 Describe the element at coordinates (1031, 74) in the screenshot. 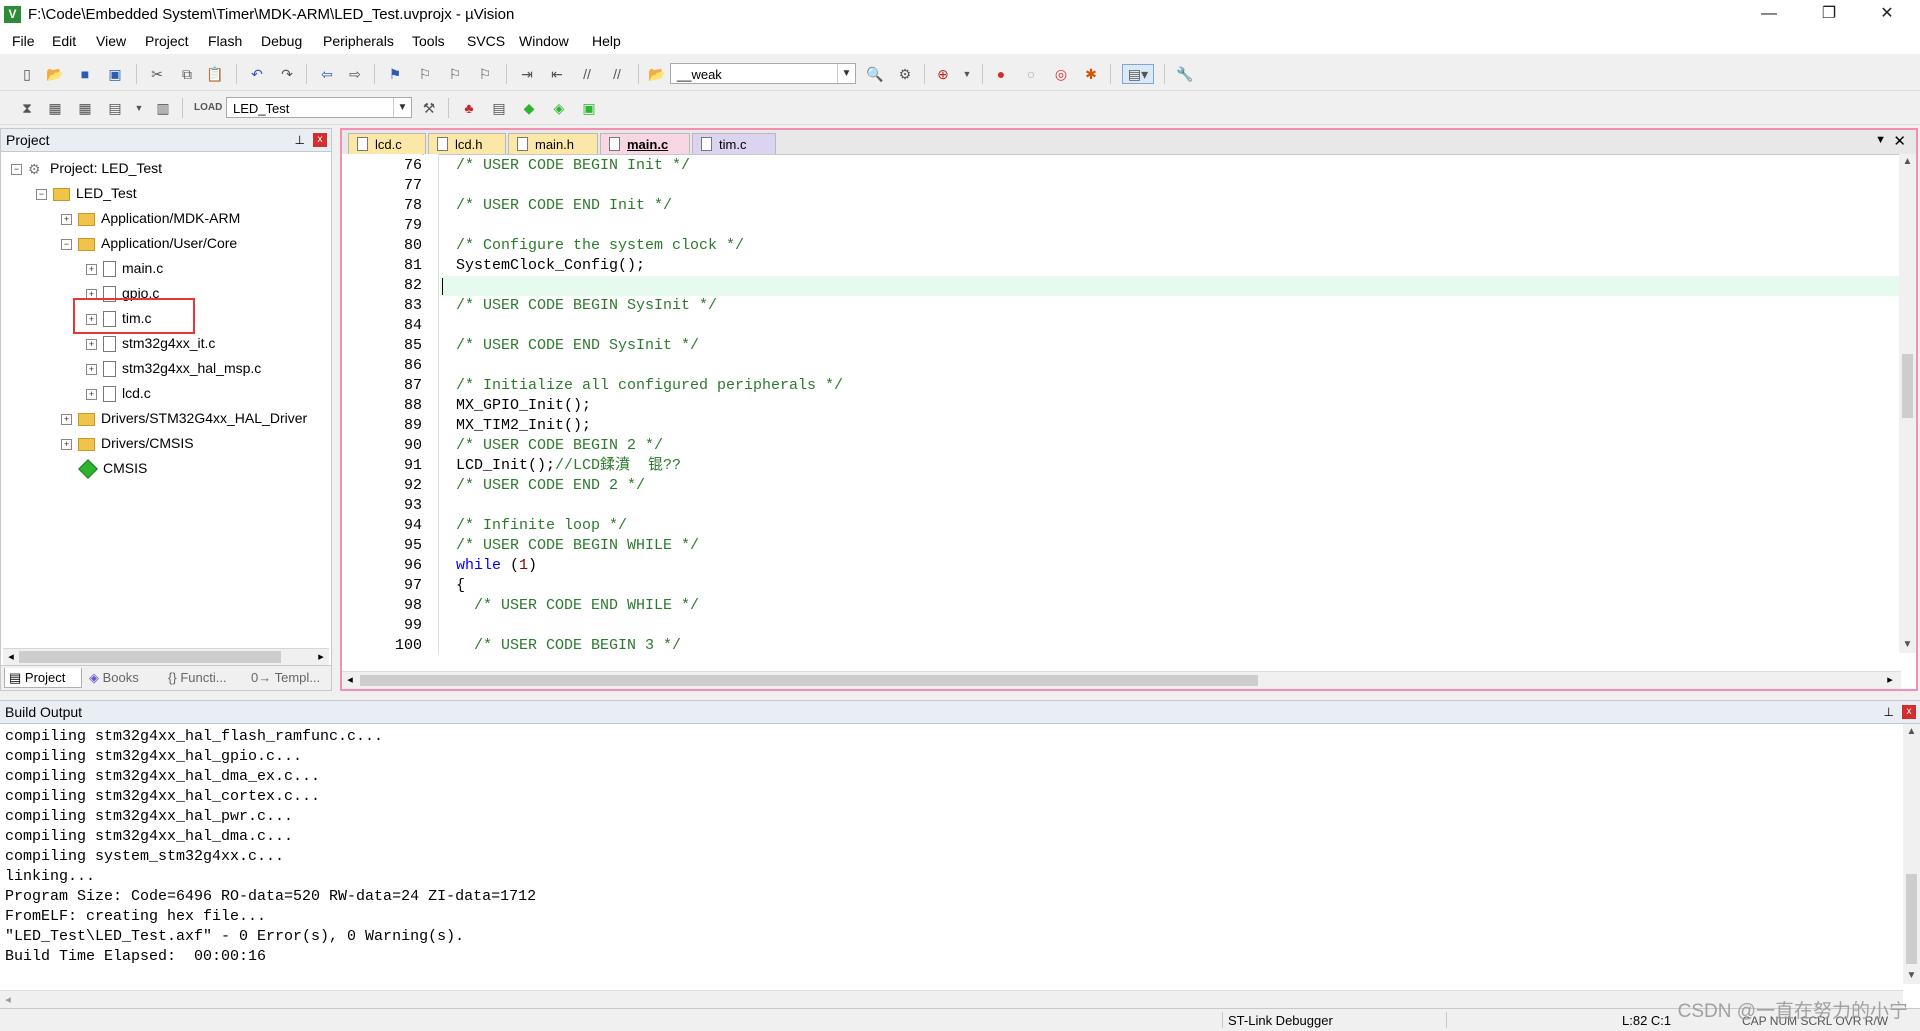

I see `breakpoint-enable-icon: ○` at that location.